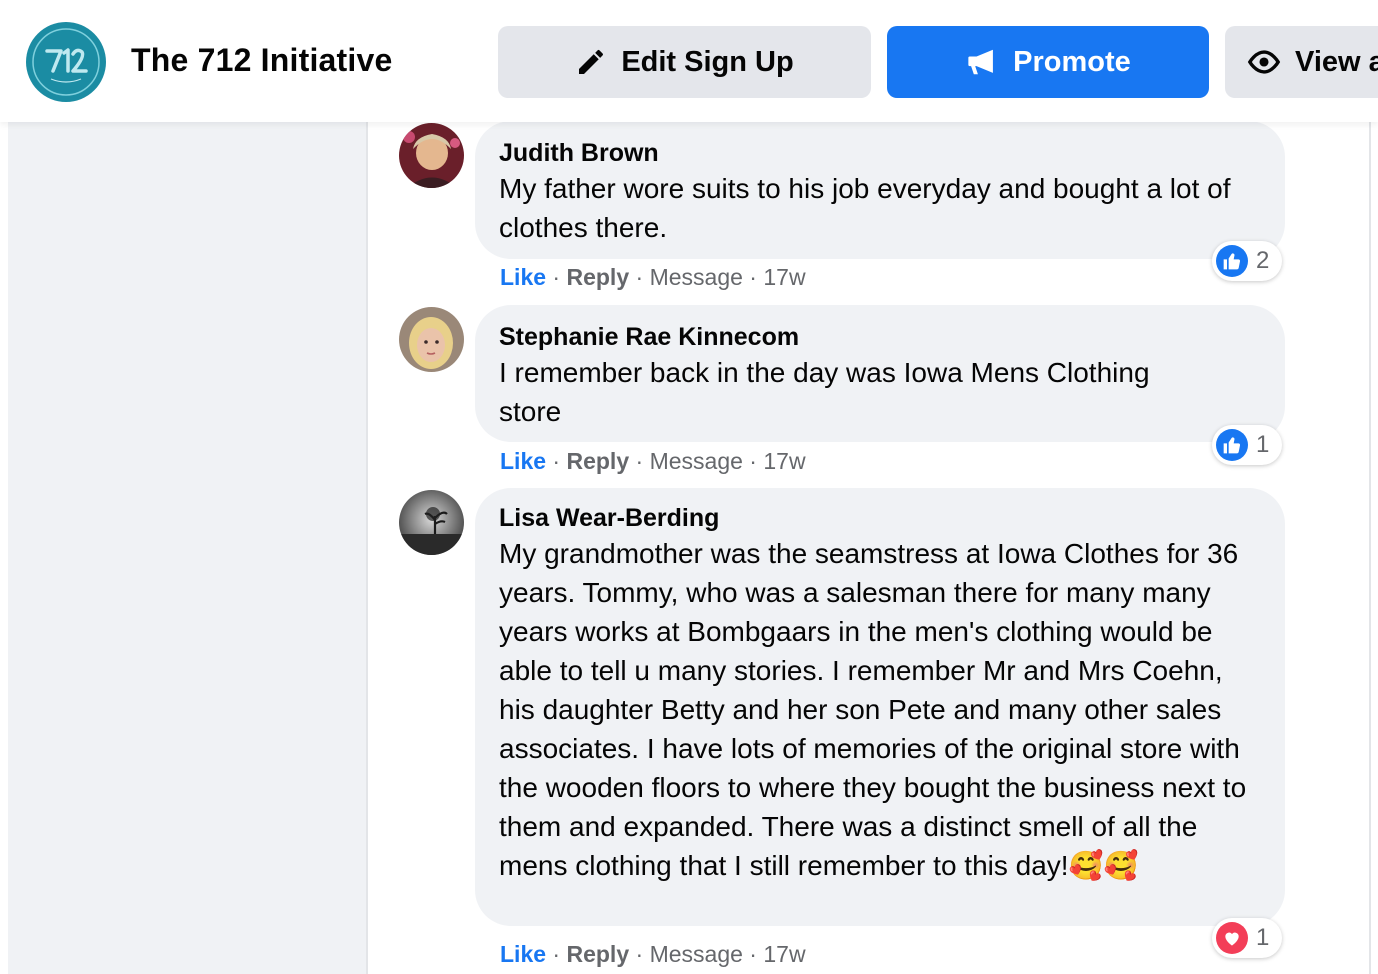 The width and height of the screenshot is (1378, 974). Describe the element at coordinates (880, 337) in the screenshot. I see `comment-author: Stephanie Rae Kinnecom` at that location.